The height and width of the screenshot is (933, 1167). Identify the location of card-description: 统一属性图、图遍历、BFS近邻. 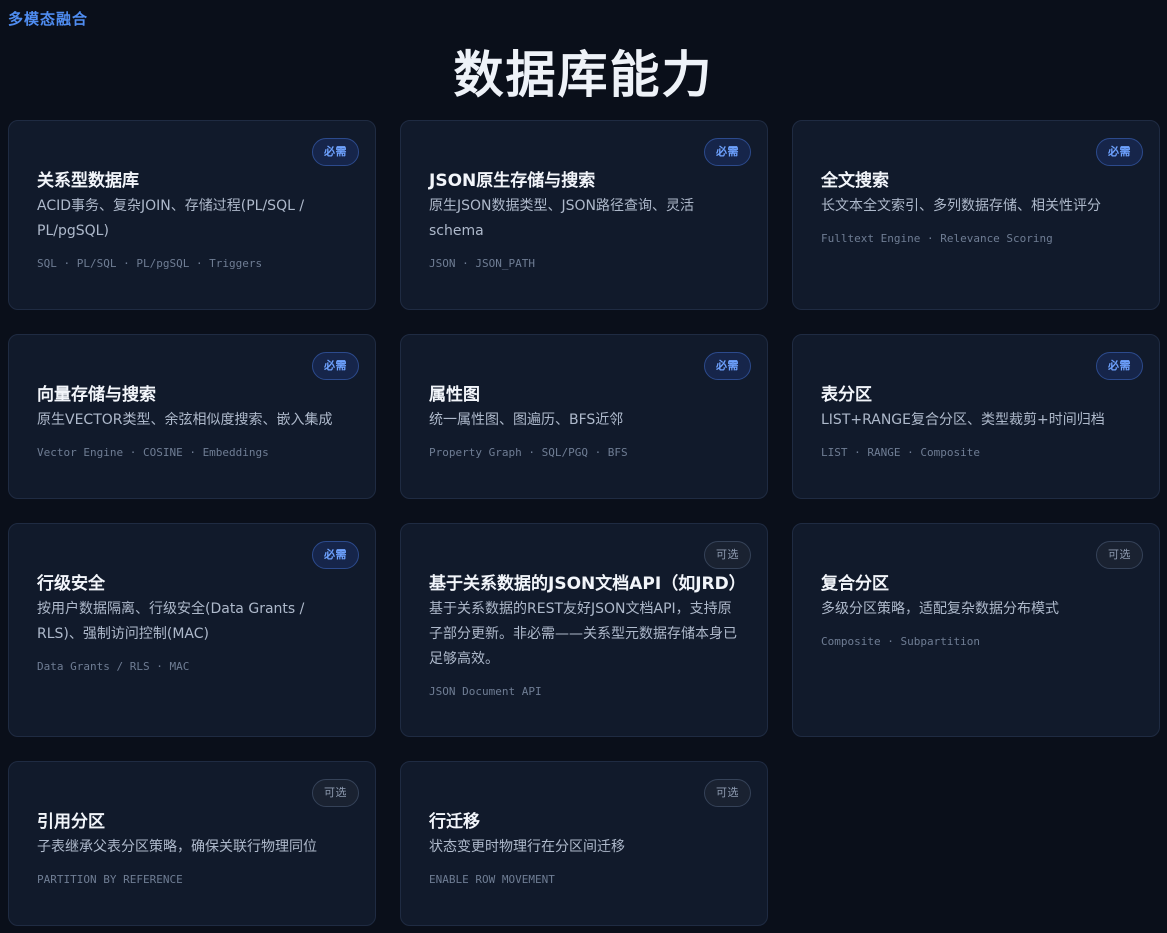
(526, 420).